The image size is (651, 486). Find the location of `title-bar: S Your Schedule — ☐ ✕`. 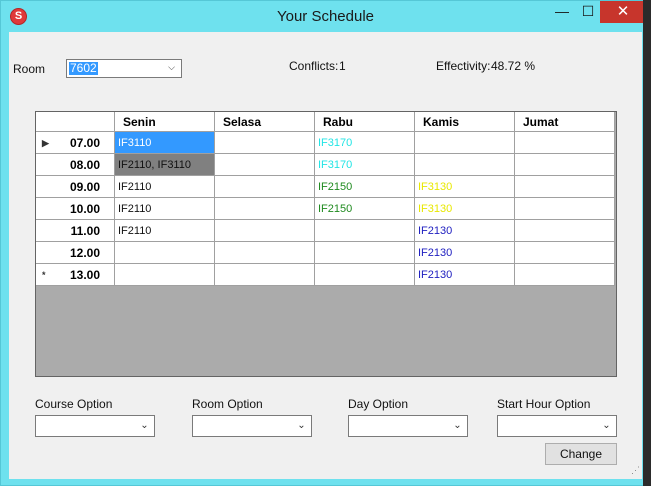

title-bar: S Your Schedule — ☐ ✕ is located at coordinates (325, 16).